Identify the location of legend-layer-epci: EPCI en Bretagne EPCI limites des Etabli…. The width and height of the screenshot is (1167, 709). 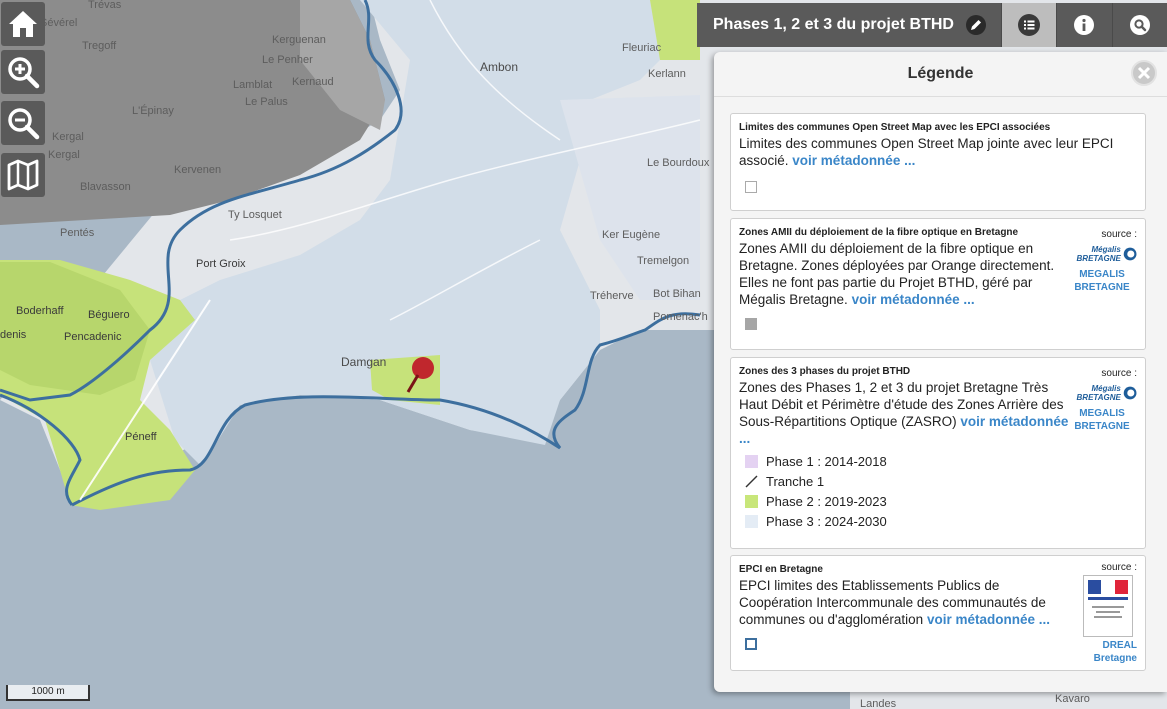
(938, 613).